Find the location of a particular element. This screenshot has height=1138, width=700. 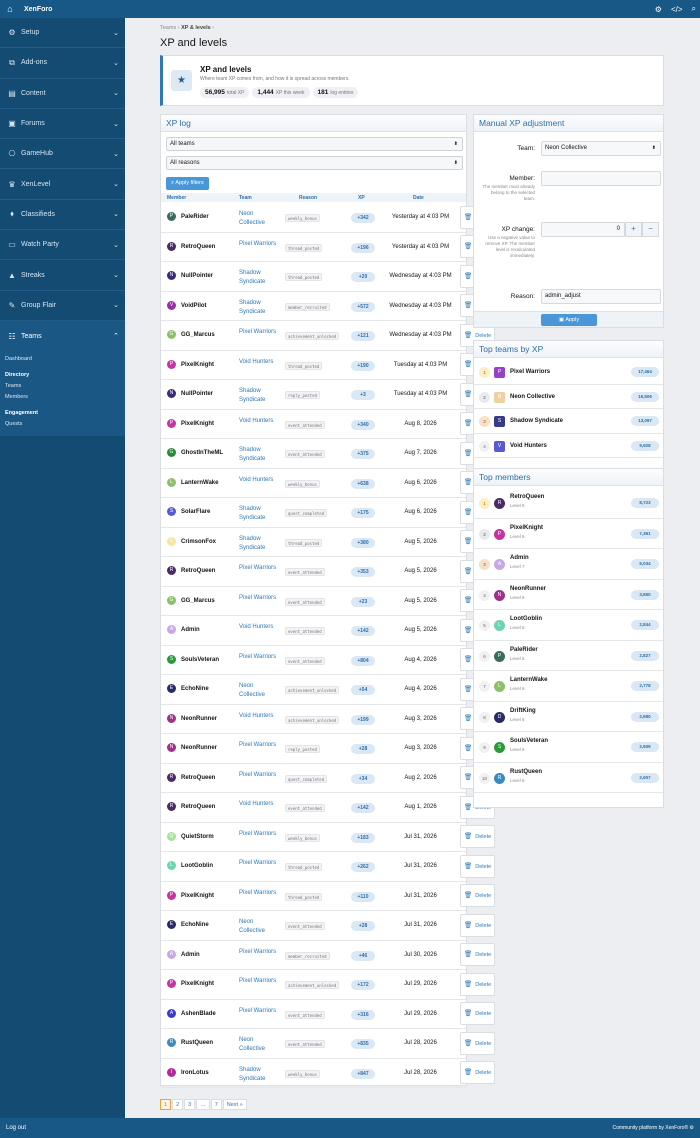

team-avatar: P is located at coordinates (499, 372).